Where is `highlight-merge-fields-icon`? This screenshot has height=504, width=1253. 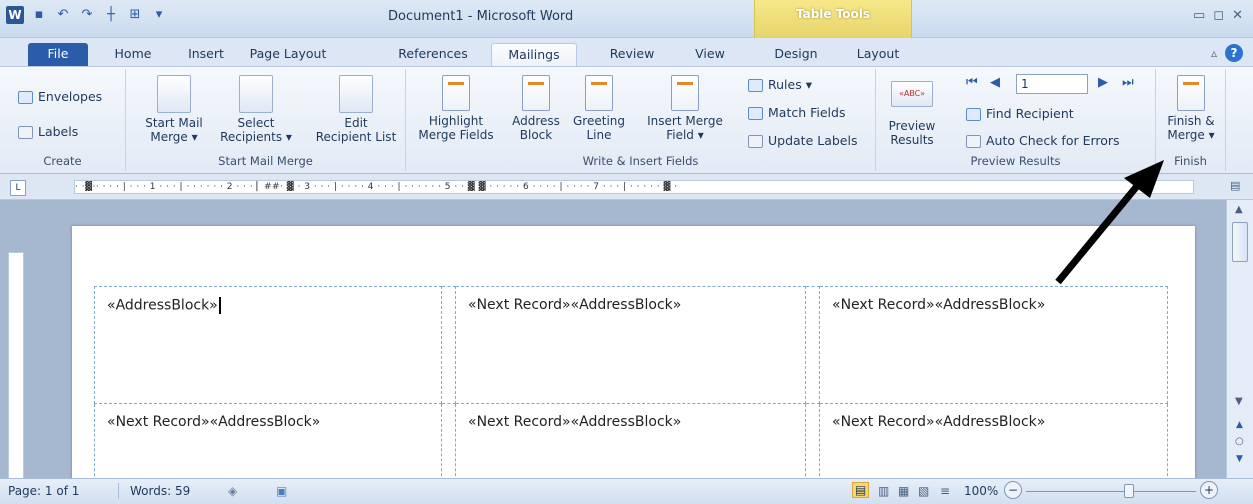 highlight-merge-fields-icon is located at coordinates (456, 93).